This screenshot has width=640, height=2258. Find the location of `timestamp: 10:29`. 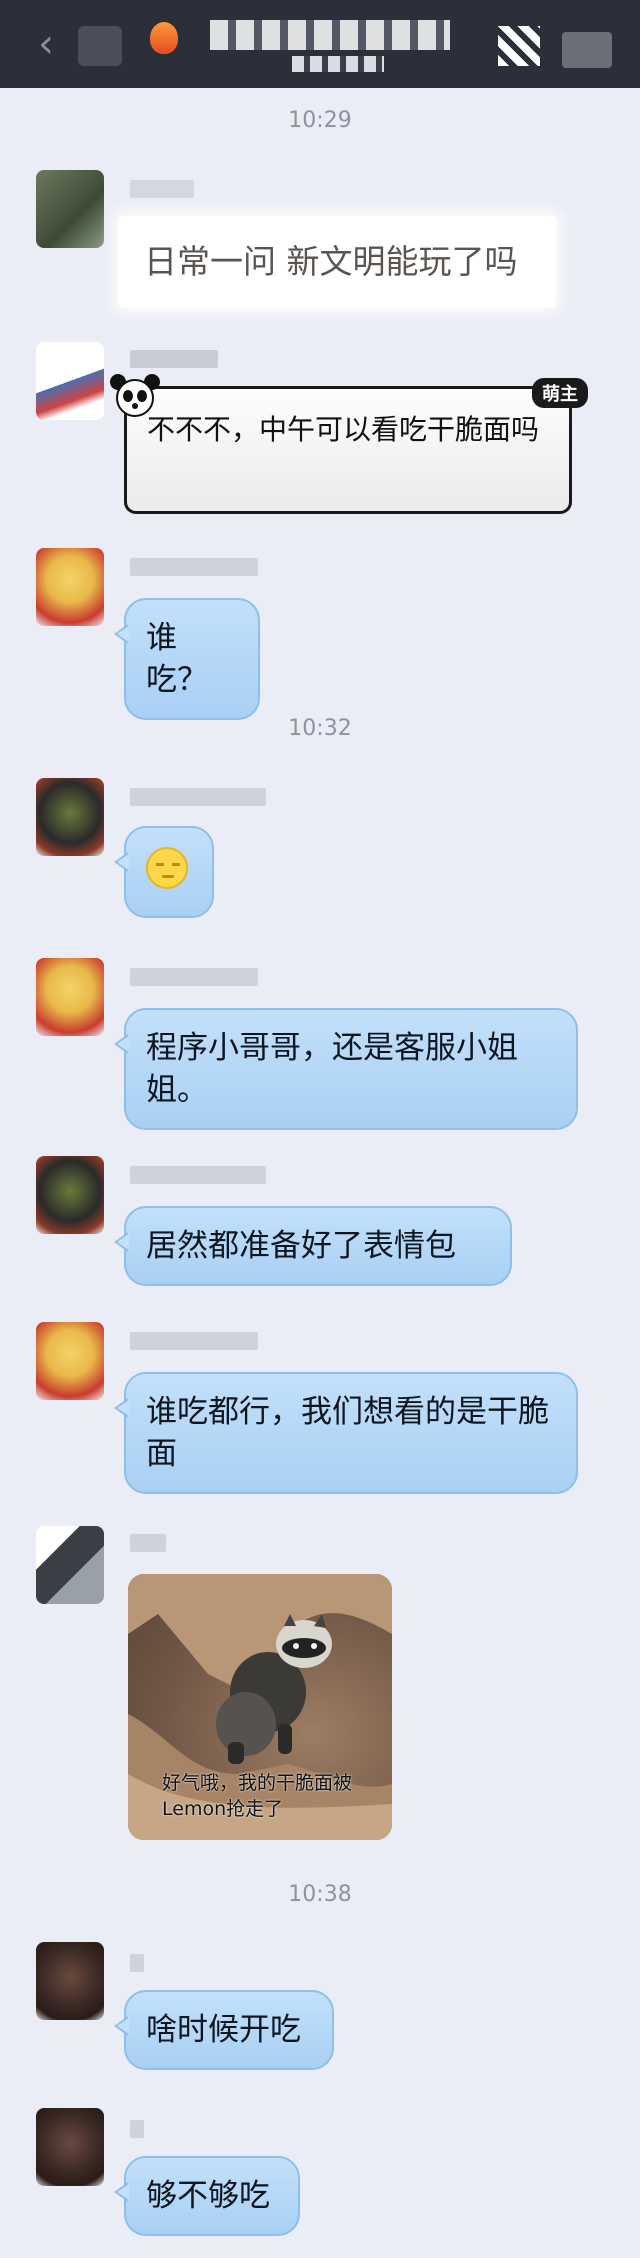

timestamp: 10:29 is located at coordinates (320, 120).